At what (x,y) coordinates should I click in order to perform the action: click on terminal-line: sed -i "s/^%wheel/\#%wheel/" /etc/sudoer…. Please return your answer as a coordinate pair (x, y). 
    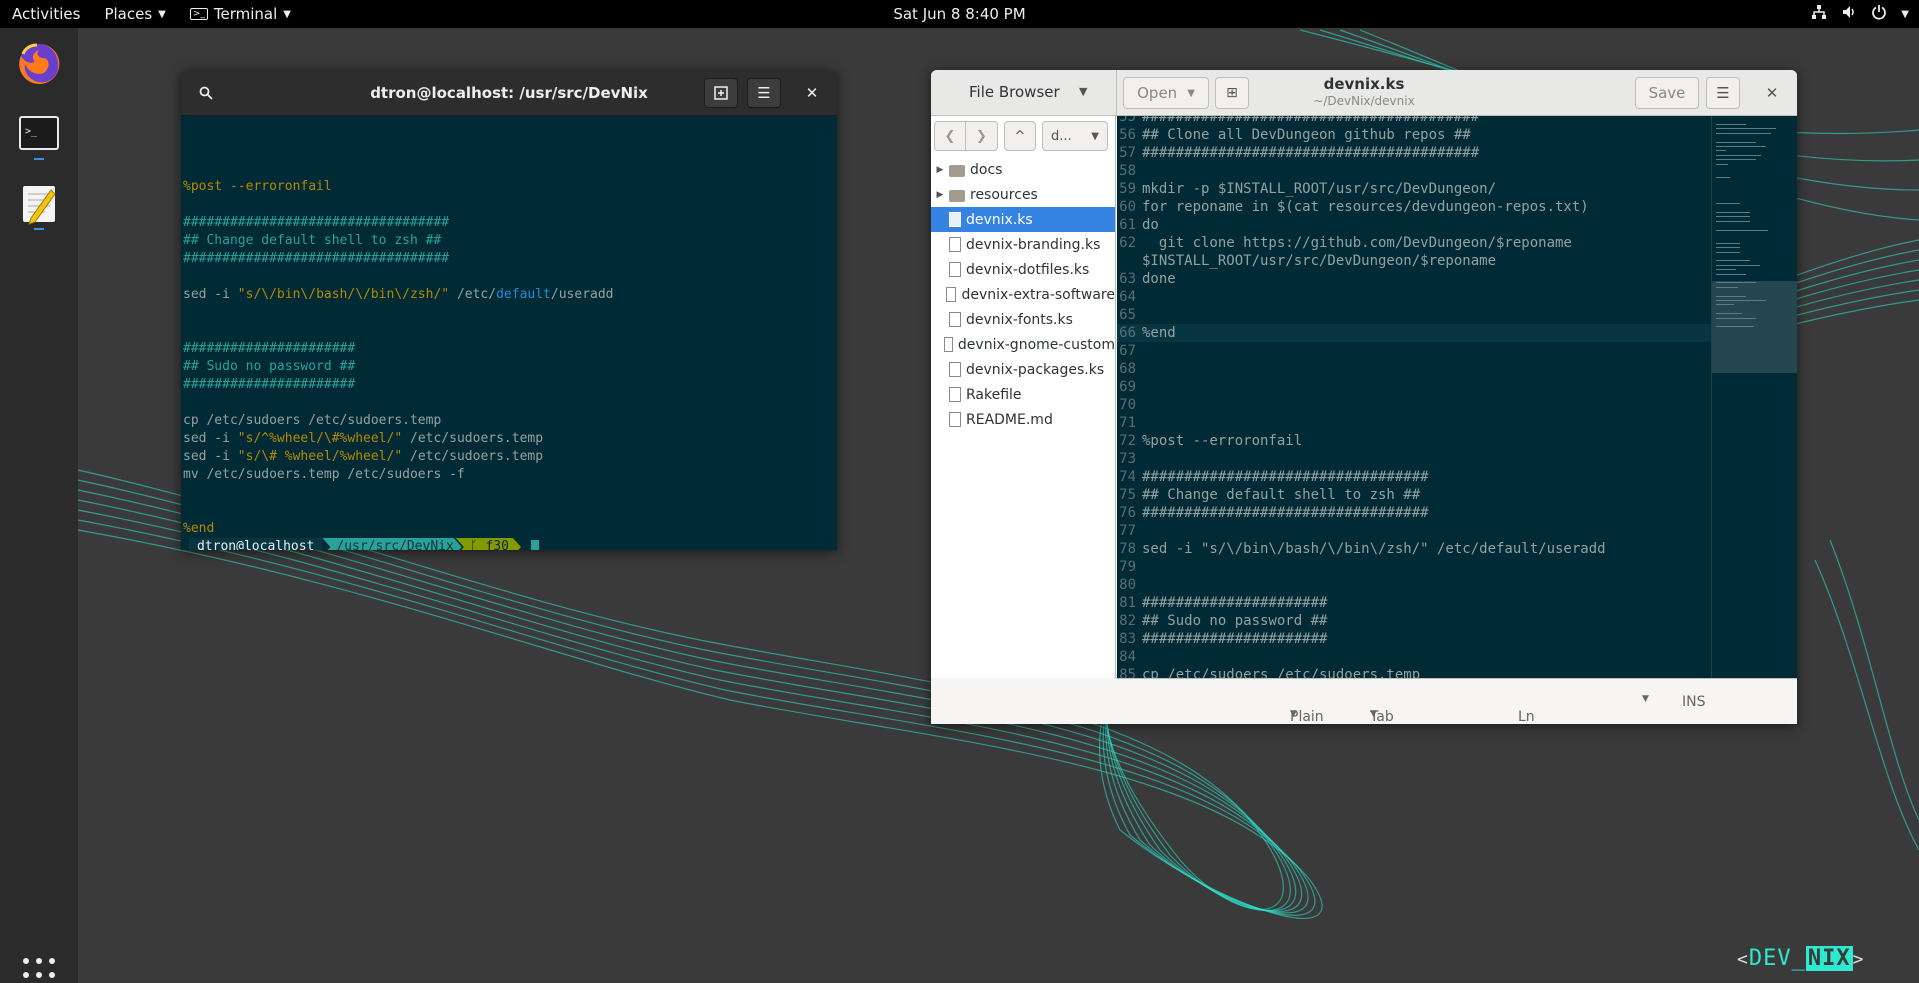
    Looking at the image, I should click on (363, 438).